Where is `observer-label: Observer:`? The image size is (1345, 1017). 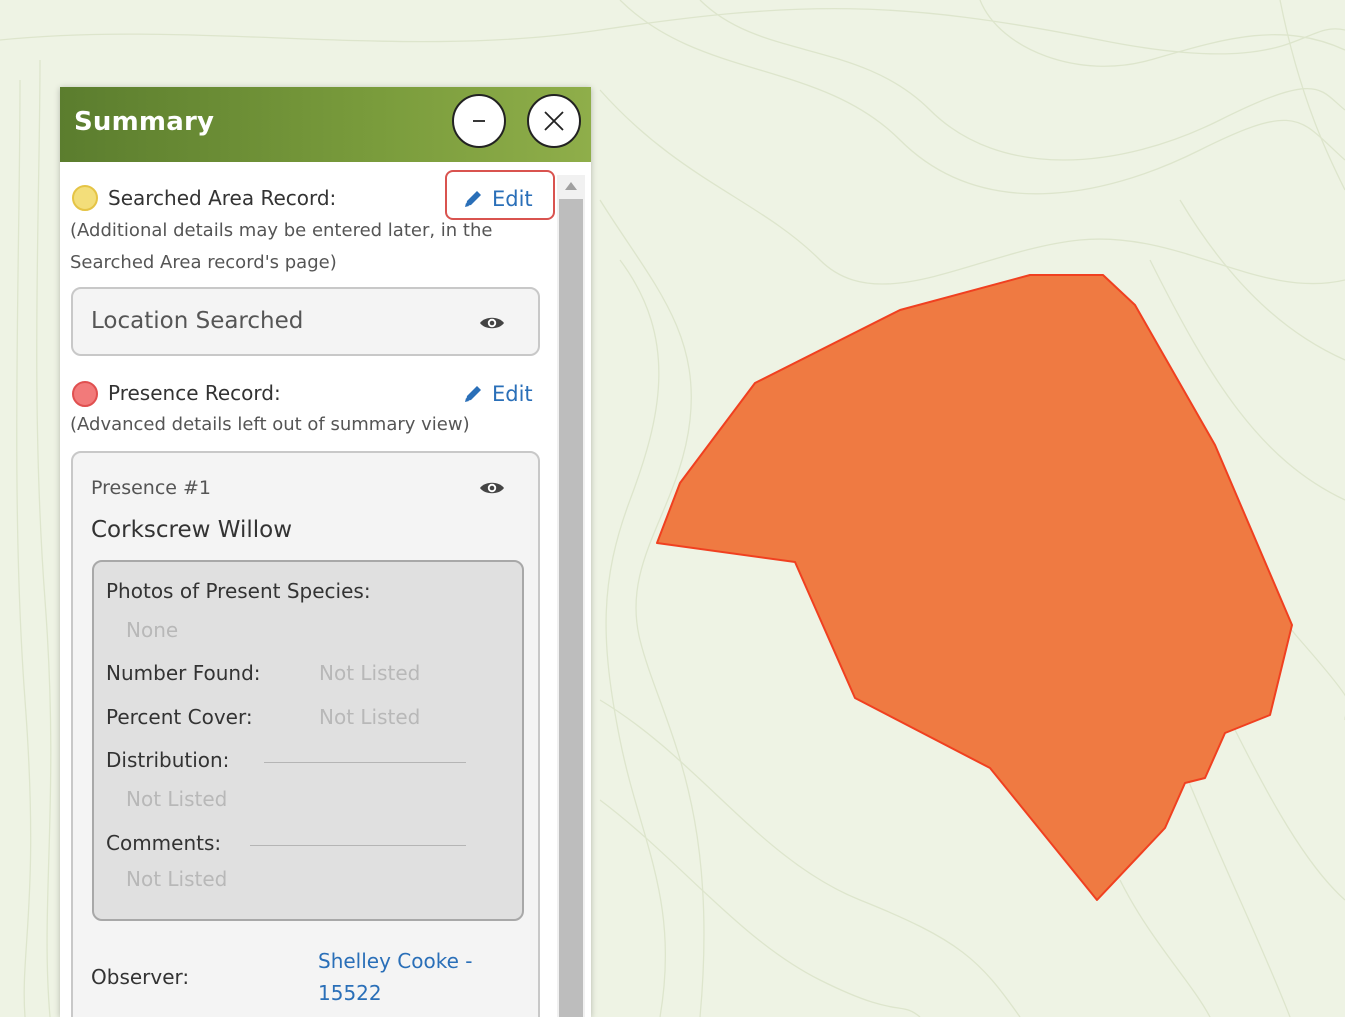
observer-label: Observer: is located at coordinates (140, 977).